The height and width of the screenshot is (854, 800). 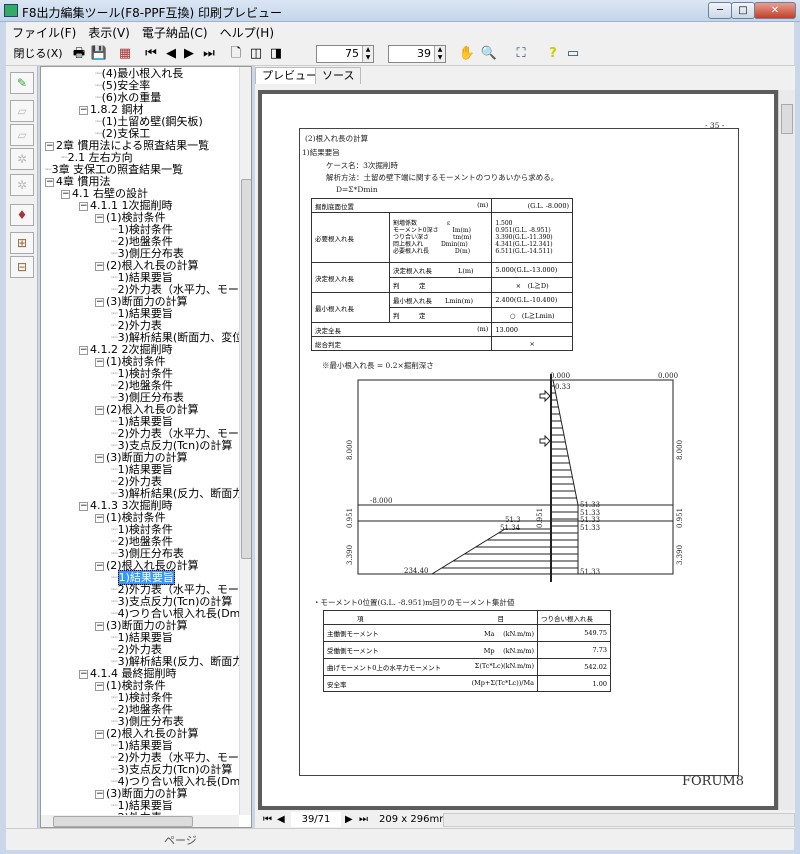 I want to click on first-page-icon: ⏮, so click(x=267, y=819).